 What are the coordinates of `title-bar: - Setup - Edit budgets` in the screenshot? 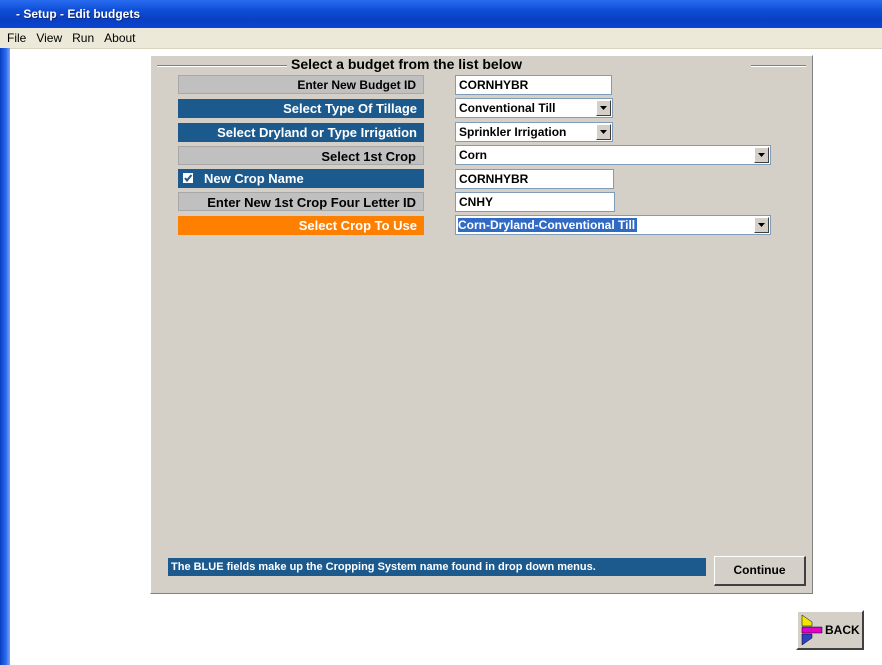 It's located at (441, 14).